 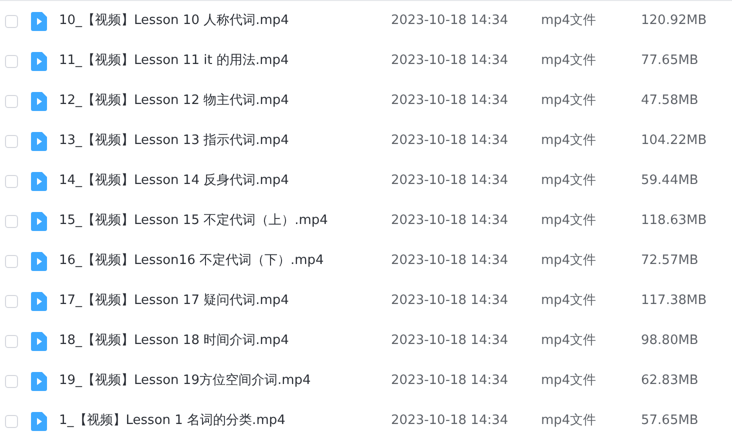 What do you see at coordinates (674, 221) in the screenshot?
I see `file-size: 118.63MB` at bounding box center [674, 221].